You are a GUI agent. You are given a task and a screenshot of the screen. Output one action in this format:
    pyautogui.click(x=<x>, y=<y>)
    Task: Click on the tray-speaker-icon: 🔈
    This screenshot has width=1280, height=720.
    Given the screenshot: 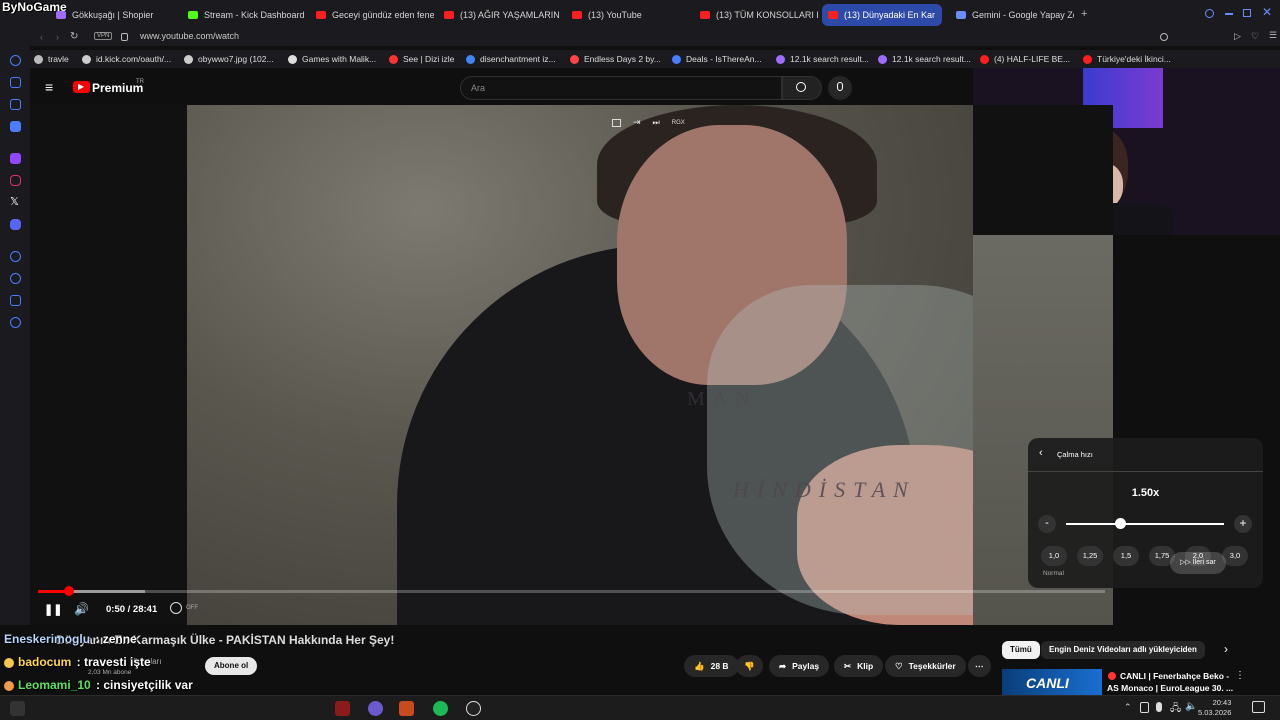 What is the action you would take?
    pyautogui.click(x=1191, y=706)
    